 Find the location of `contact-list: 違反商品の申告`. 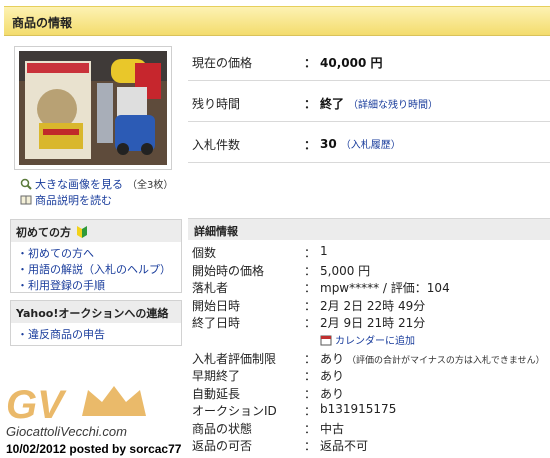

contact-list: 違反商品の申告 is located at coordinates (96, 335).